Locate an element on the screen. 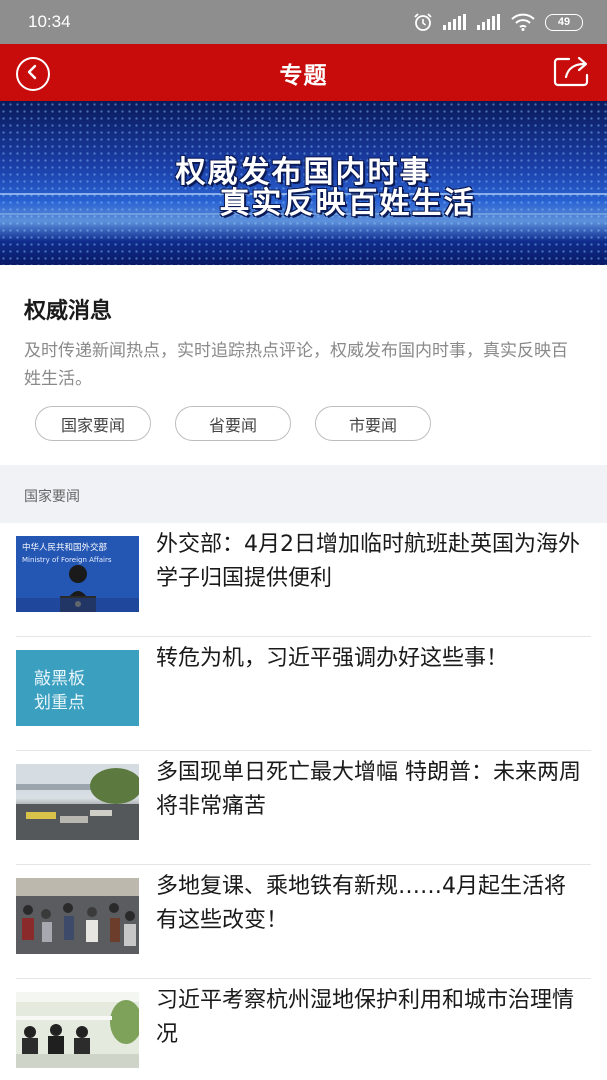 This screenshot has height=1080, width=607. news-thumbnail: 中华人民共和国外交部 Ministry of Foreign Affairs is located at coordinates (77, 574).